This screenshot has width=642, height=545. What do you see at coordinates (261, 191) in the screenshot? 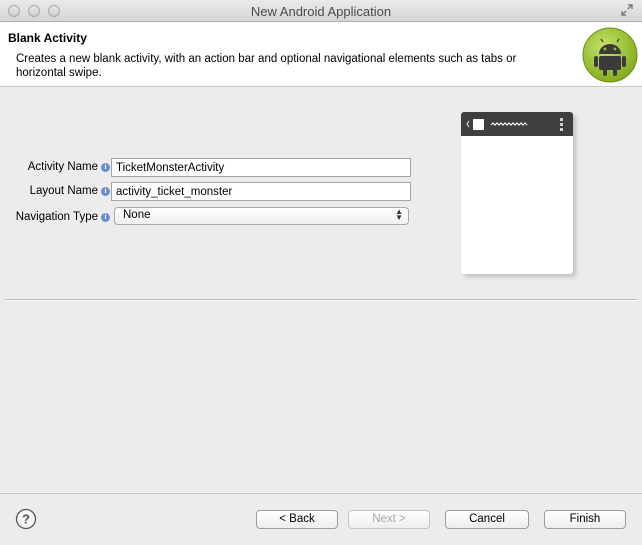
I see `layout-name-input` at bounding box center [261, 191].